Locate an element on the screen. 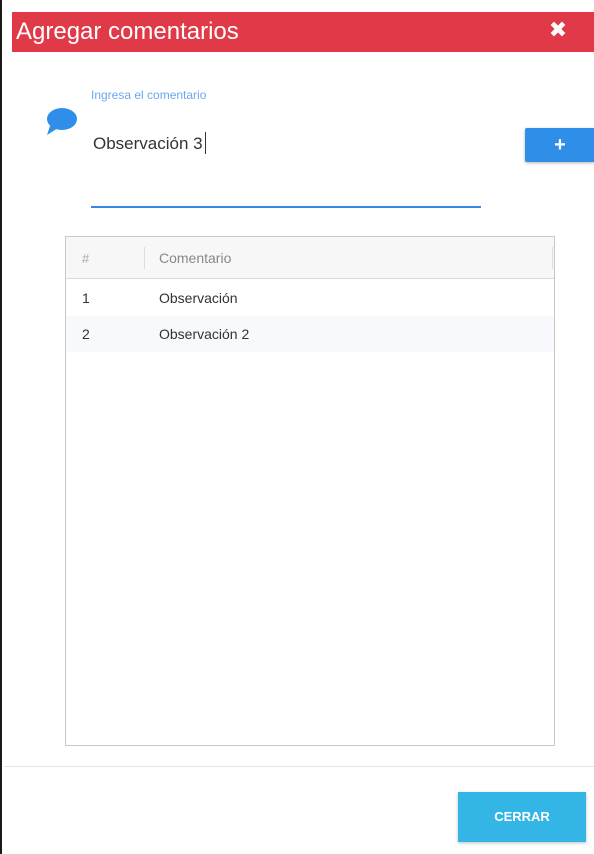  row-number: 1 is located at coordinates (86, 298).